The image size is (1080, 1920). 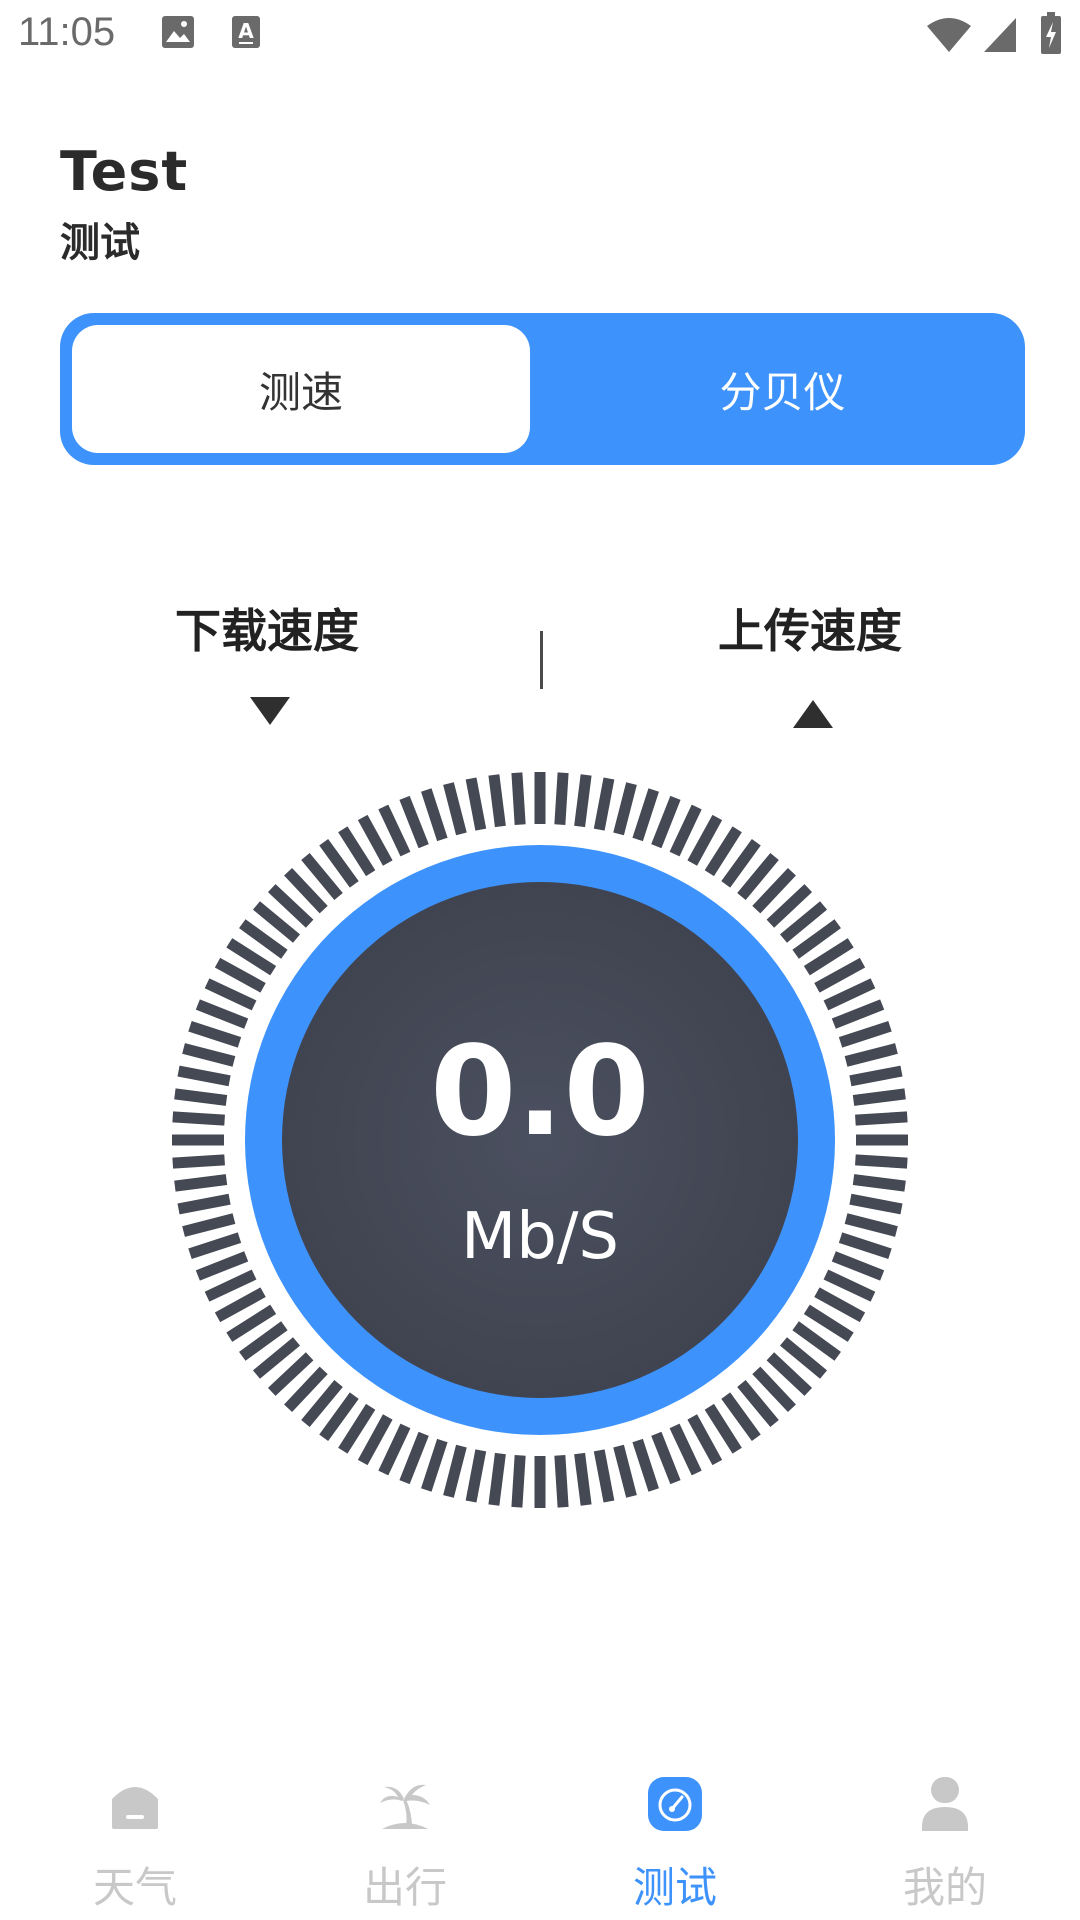 What do you see at coordinates (135, 1806) in the screenshot?
I see `weather-home-icon` at bounding box center [135, 1806].